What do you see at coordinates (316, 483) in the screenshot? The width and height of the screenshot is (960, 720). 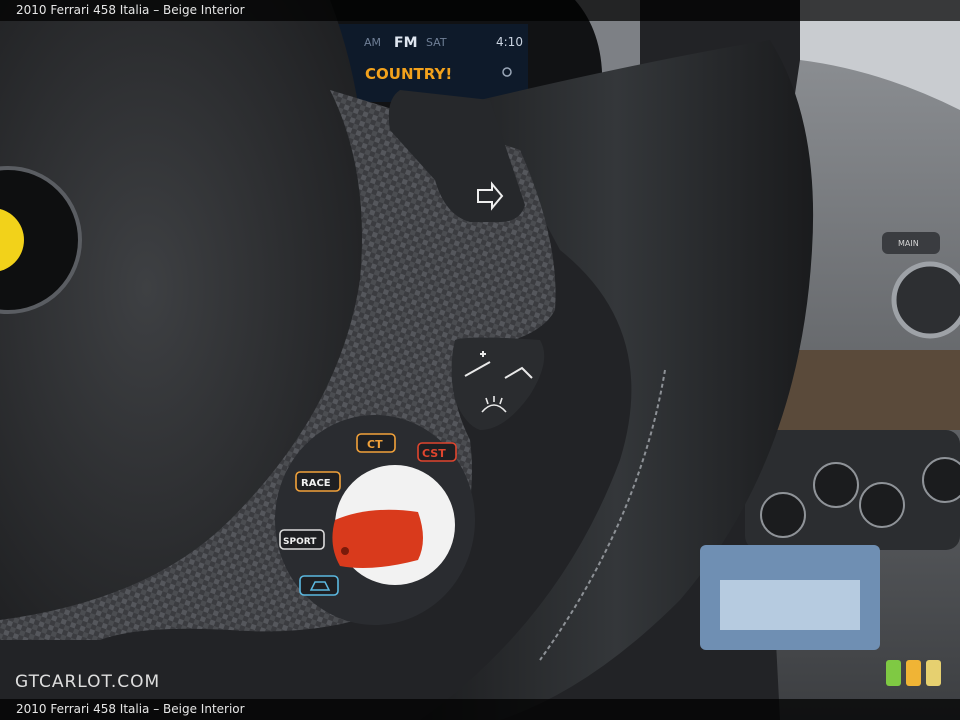 I see `mode-race-text: RACE` at bounding box center [316, 483].